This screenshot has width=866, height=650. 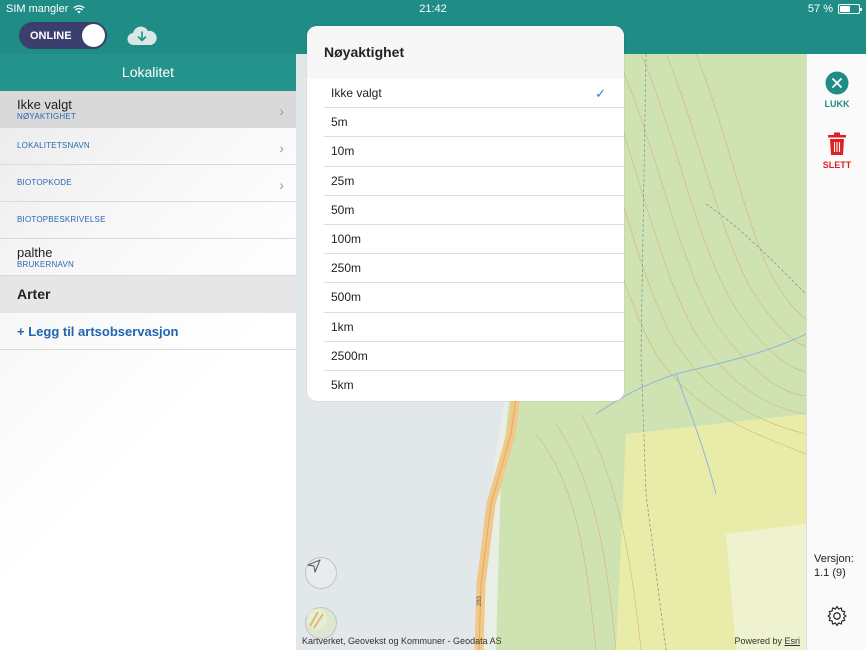 What do you see at coordinates (474, 123) in the screenshot?
I see `option-item: 5m` at bounding box center [474, 123].